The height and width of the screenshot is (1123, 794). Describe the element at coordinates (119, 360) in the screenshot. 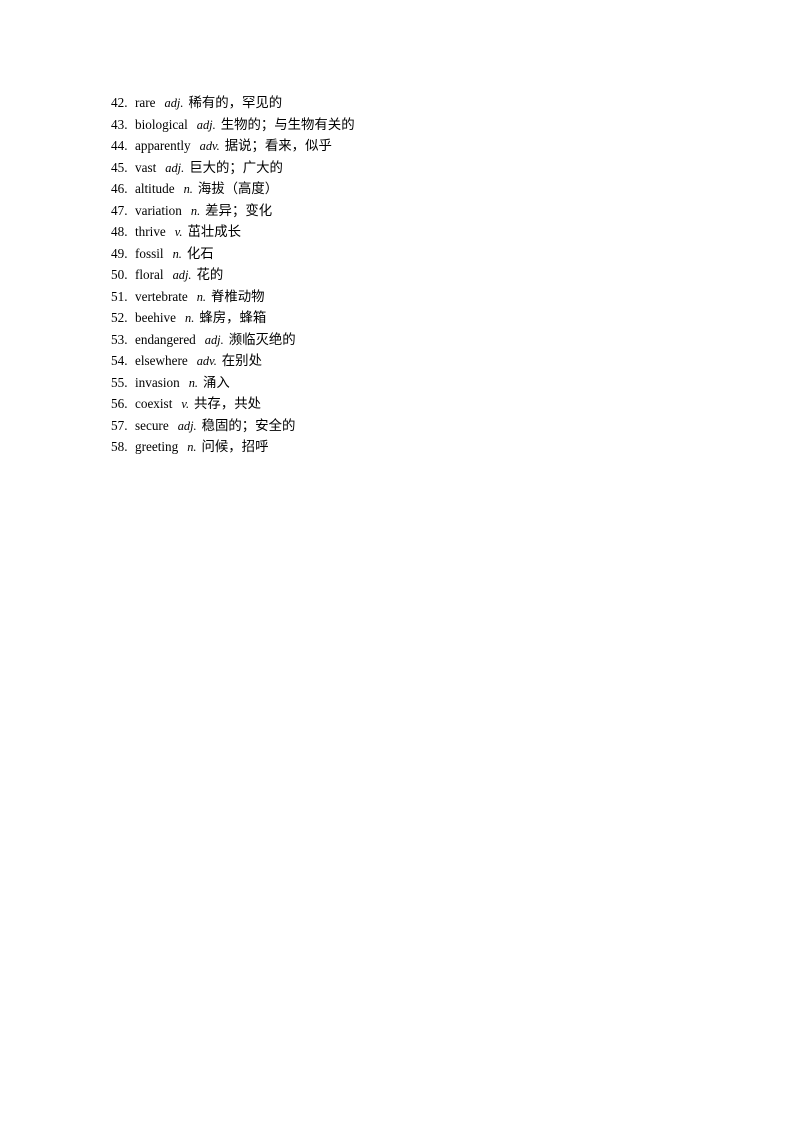

I see `entry-number: 54.` at that location.